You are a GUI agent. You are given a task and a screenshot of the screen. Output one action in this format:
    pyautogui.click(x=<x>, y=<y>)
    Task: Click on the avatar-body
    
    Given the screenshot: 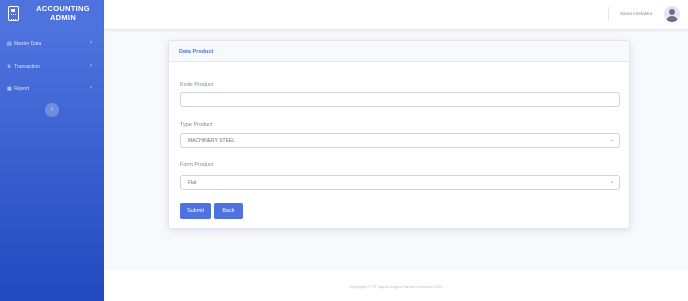 What is the action you would take?
    pyautogui.click(x=672, y=19)
    